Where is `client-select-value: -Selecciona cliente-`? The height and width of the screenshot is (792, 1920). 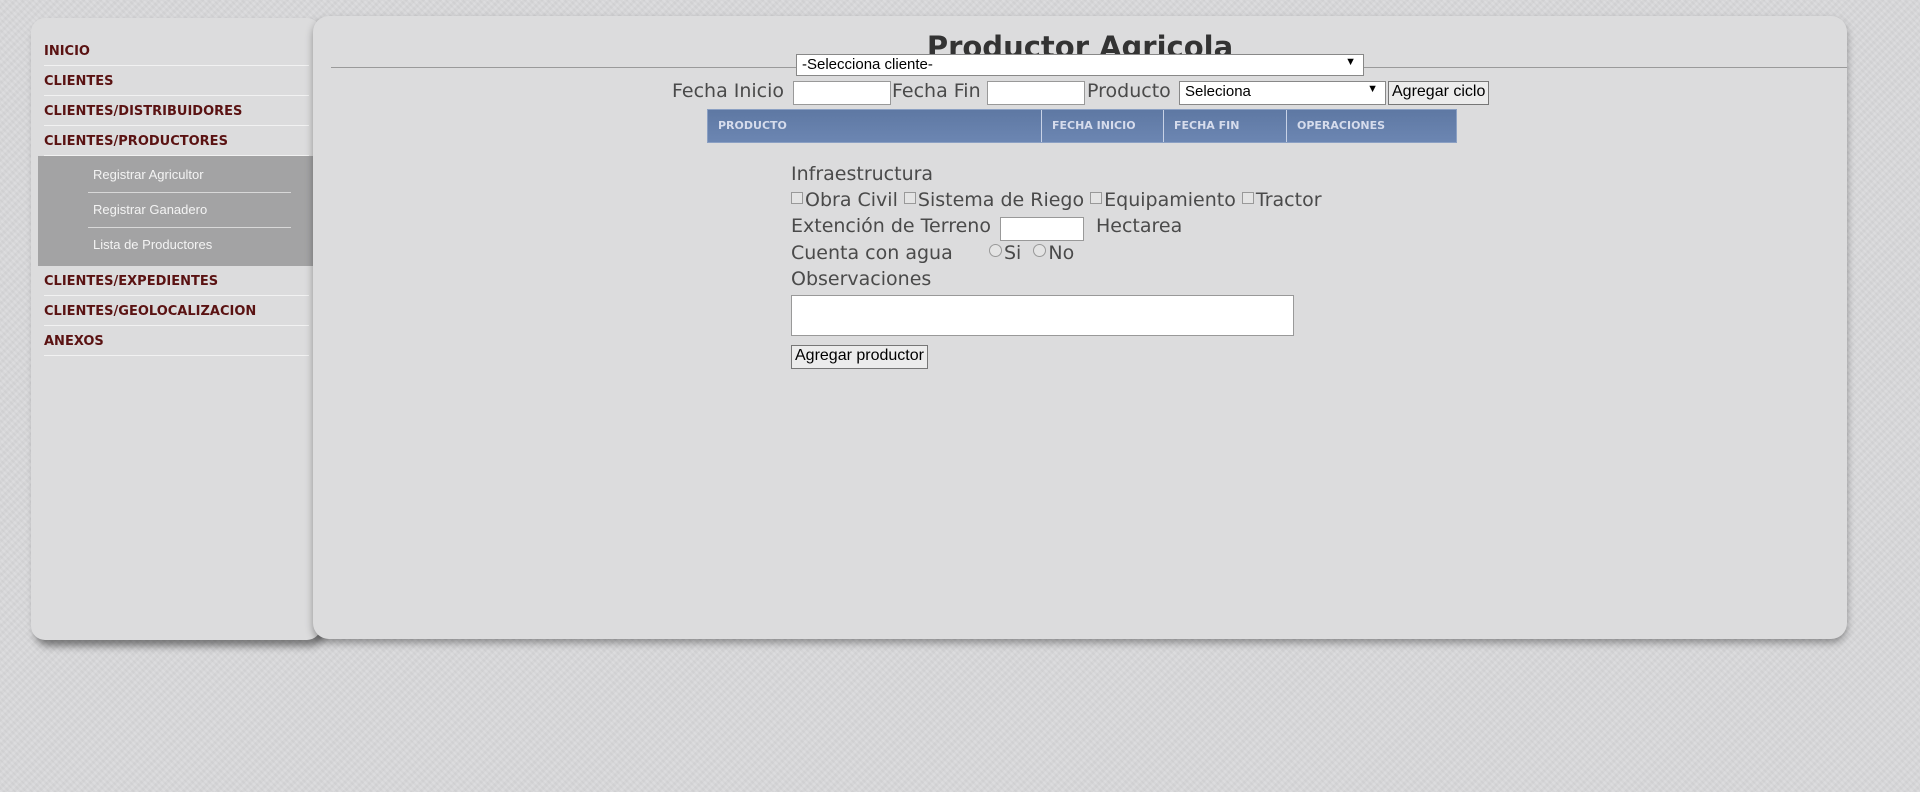 client-select-value: -Selecciona cliente- is located at coordinates (867, 64).